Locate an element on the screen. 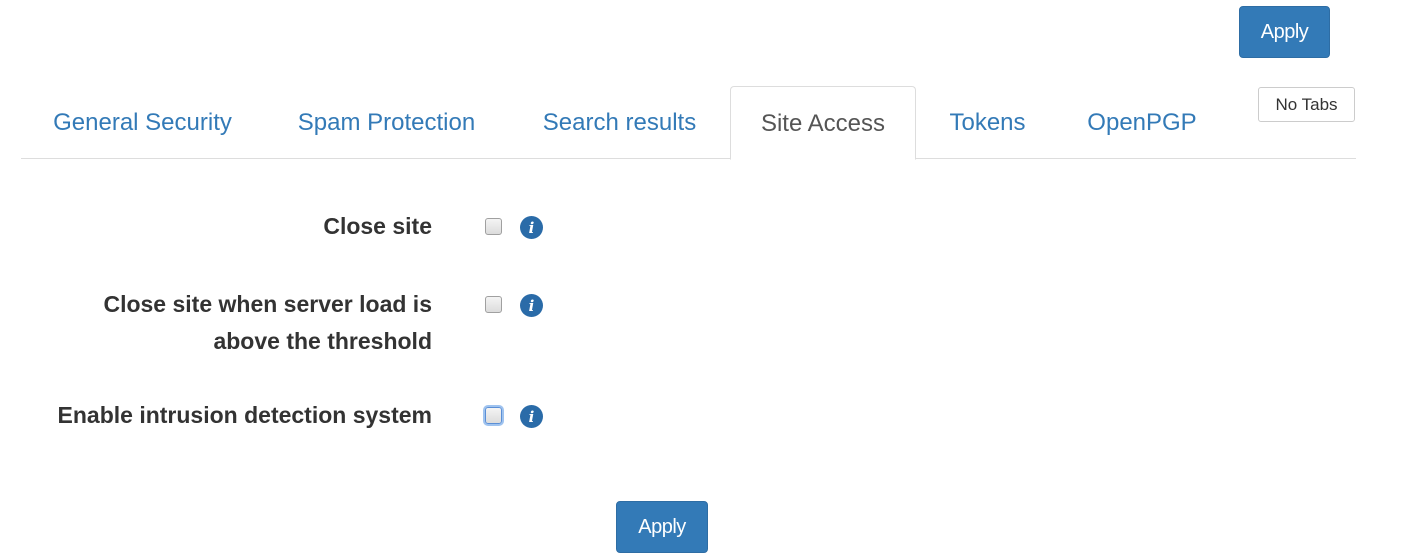  apply-bottom-button: Apply is located at coordinates (662, 527).